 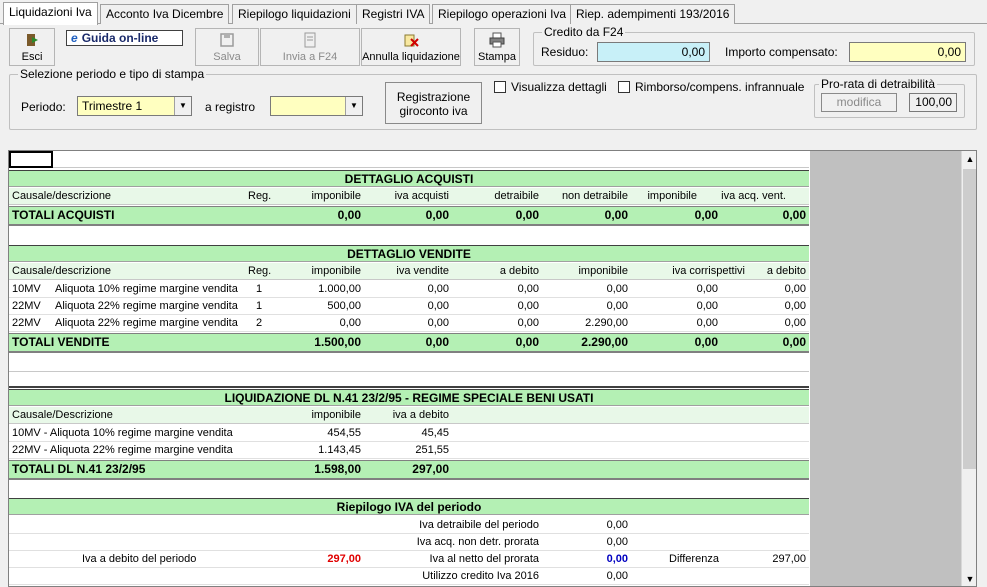 What do you see at coordinates (420, 415) in the screenshot?
I see `header-iva-a-debito: iva a debito` at bounding box center [420, 415].